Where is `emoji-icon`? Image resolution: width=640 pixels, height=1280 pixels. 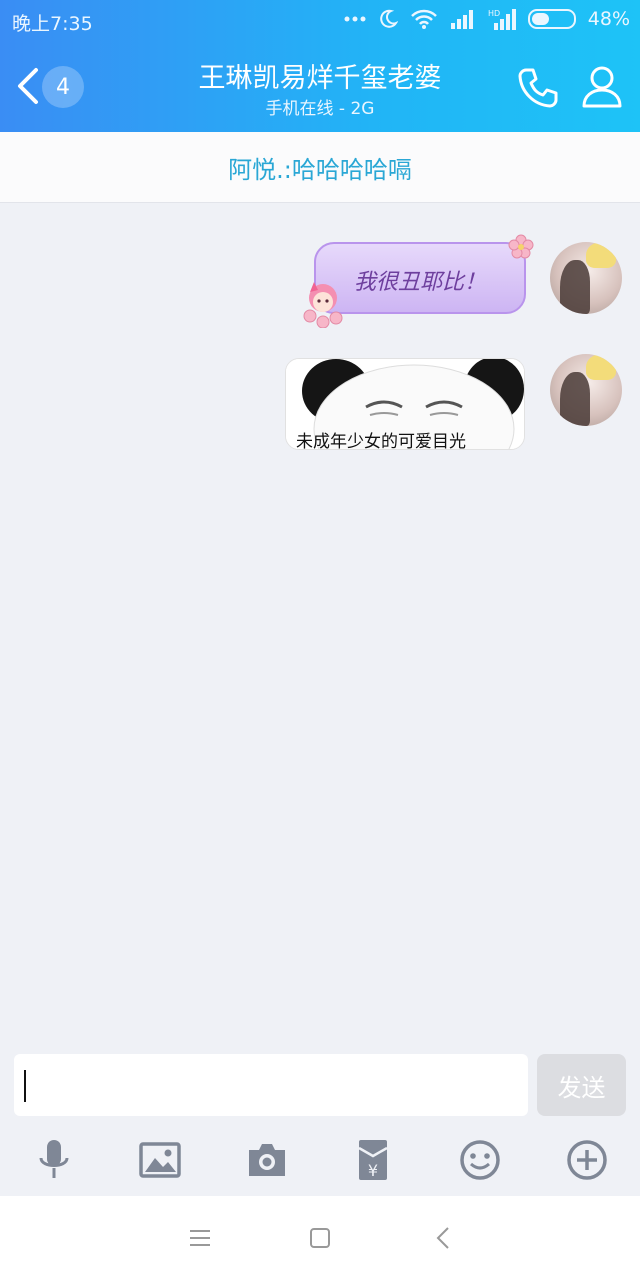 emoji-icon is located at coordinates (480, 1160).